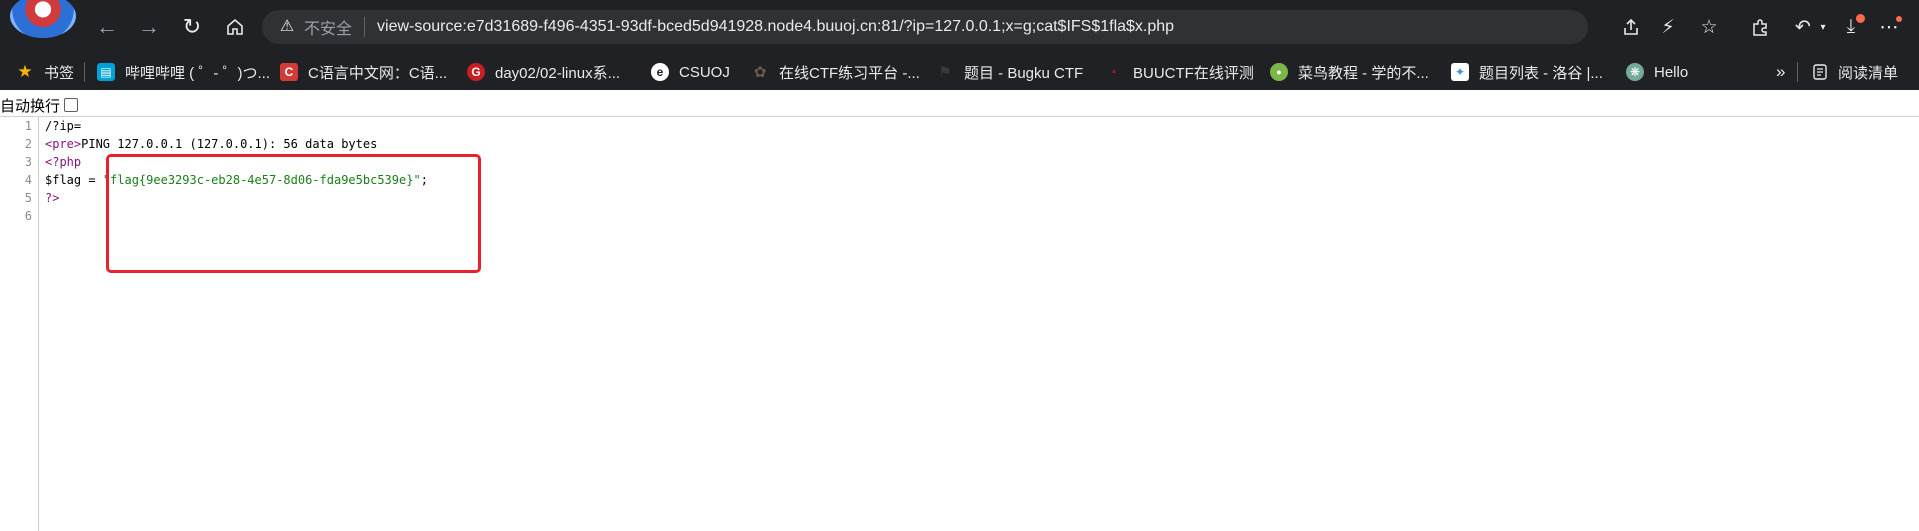 Image resolution: width=1919 pixels, height=531 pixels. Describe the element at coordinates (1899, 19) in the screenshot. I see `notification-dot-small` at that location.